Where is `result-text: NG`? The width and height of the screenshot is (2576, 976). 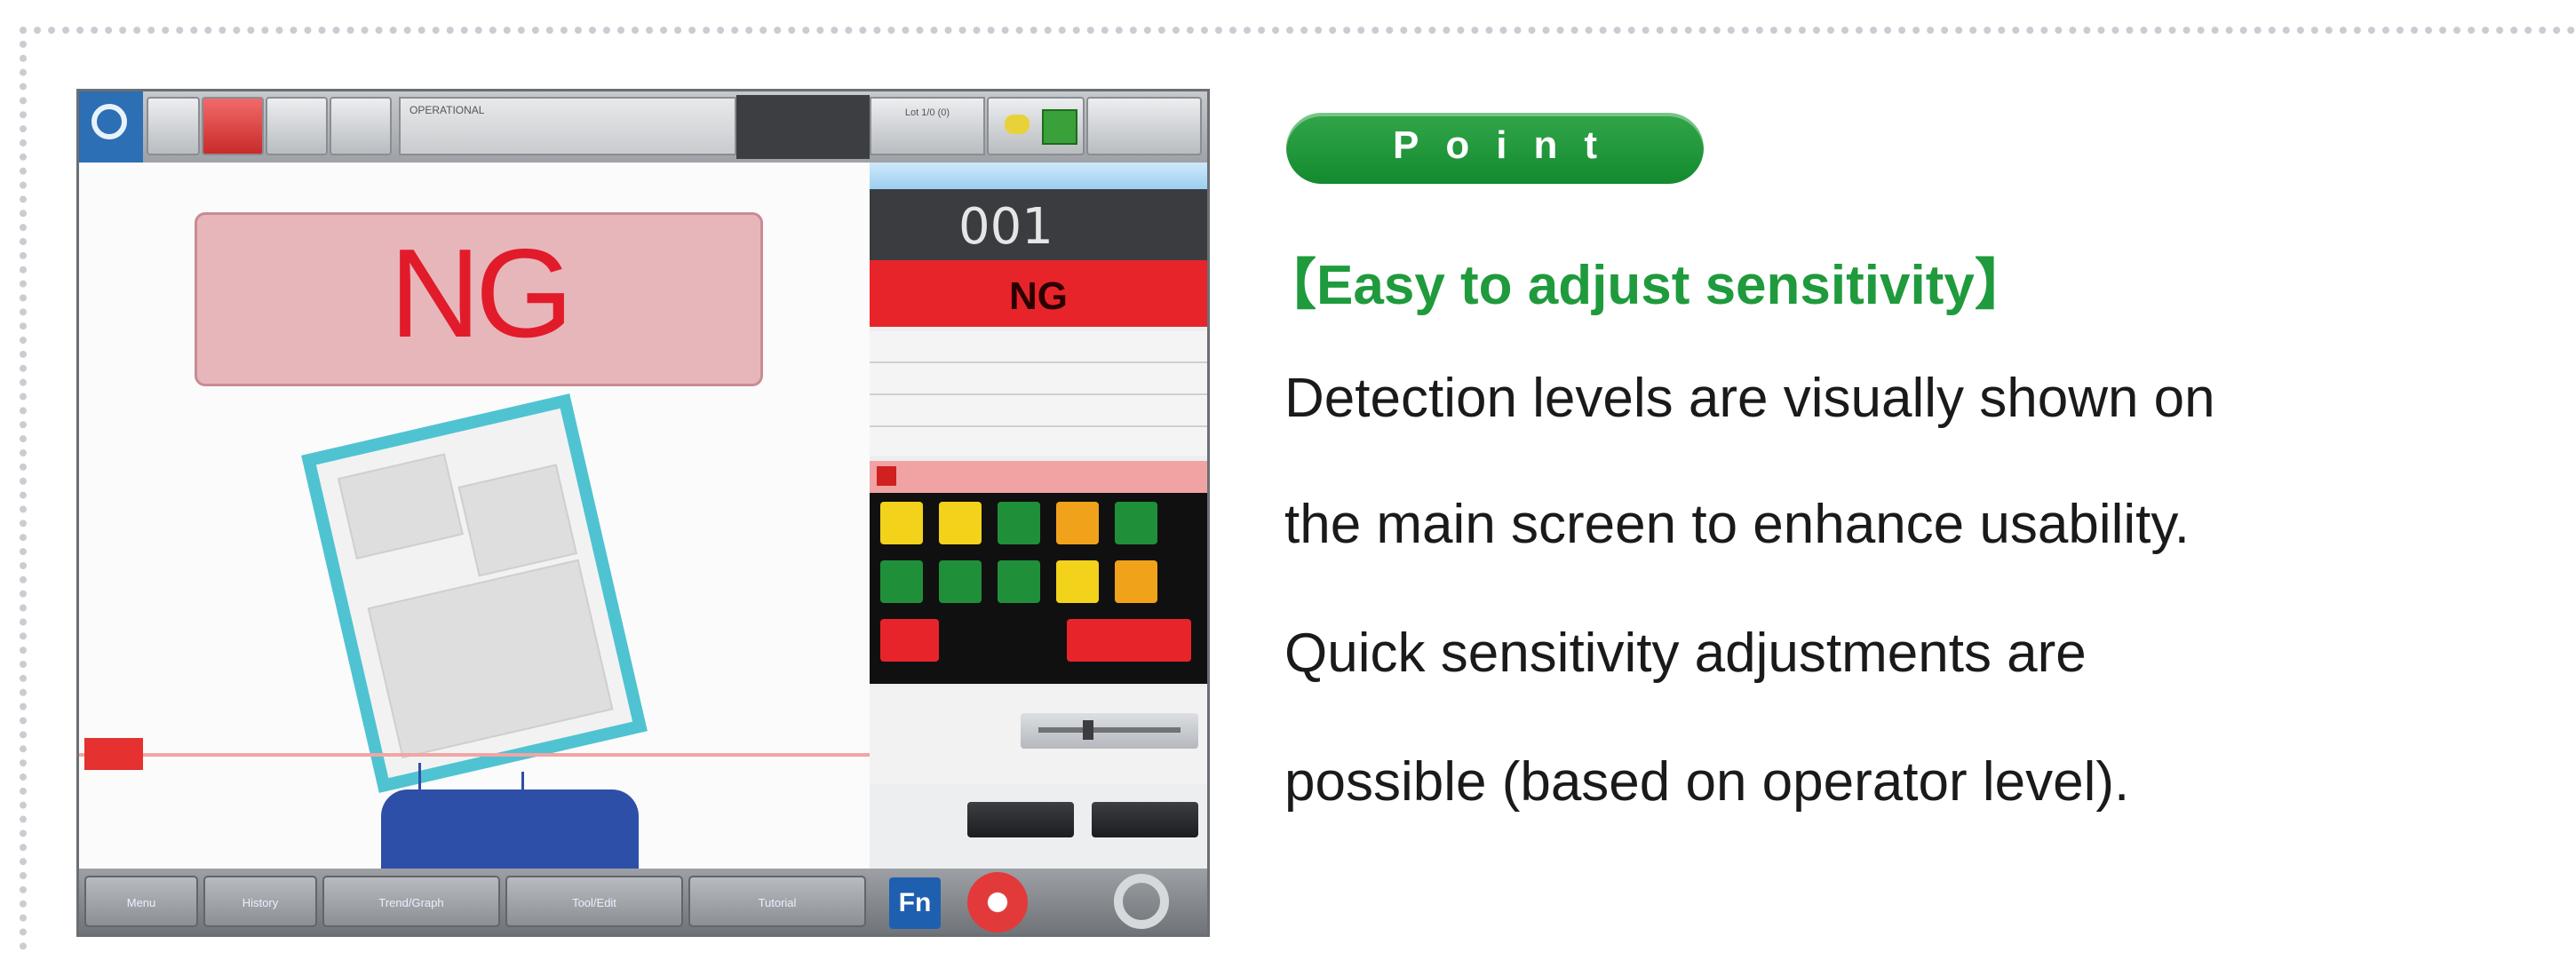 result-text: NG is located at coordinates (481, 294).